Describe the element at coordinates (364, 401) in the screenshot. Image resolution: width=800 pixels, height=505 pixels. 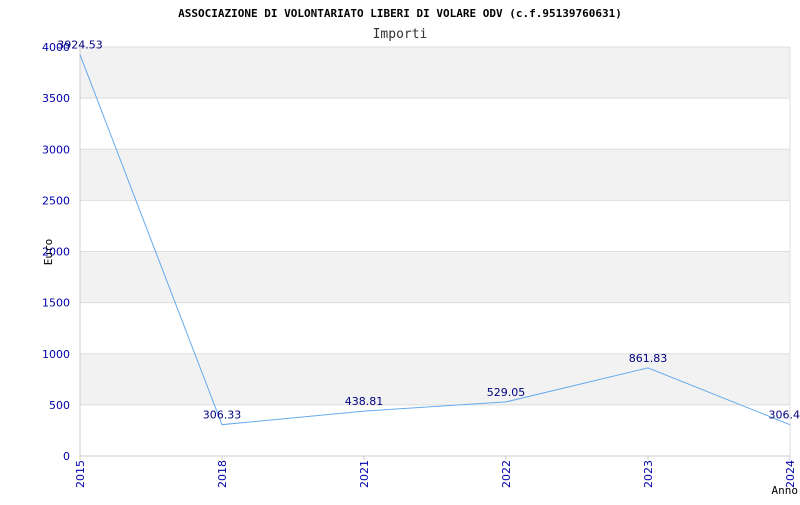
I see `data-label: 438.81` at that location.